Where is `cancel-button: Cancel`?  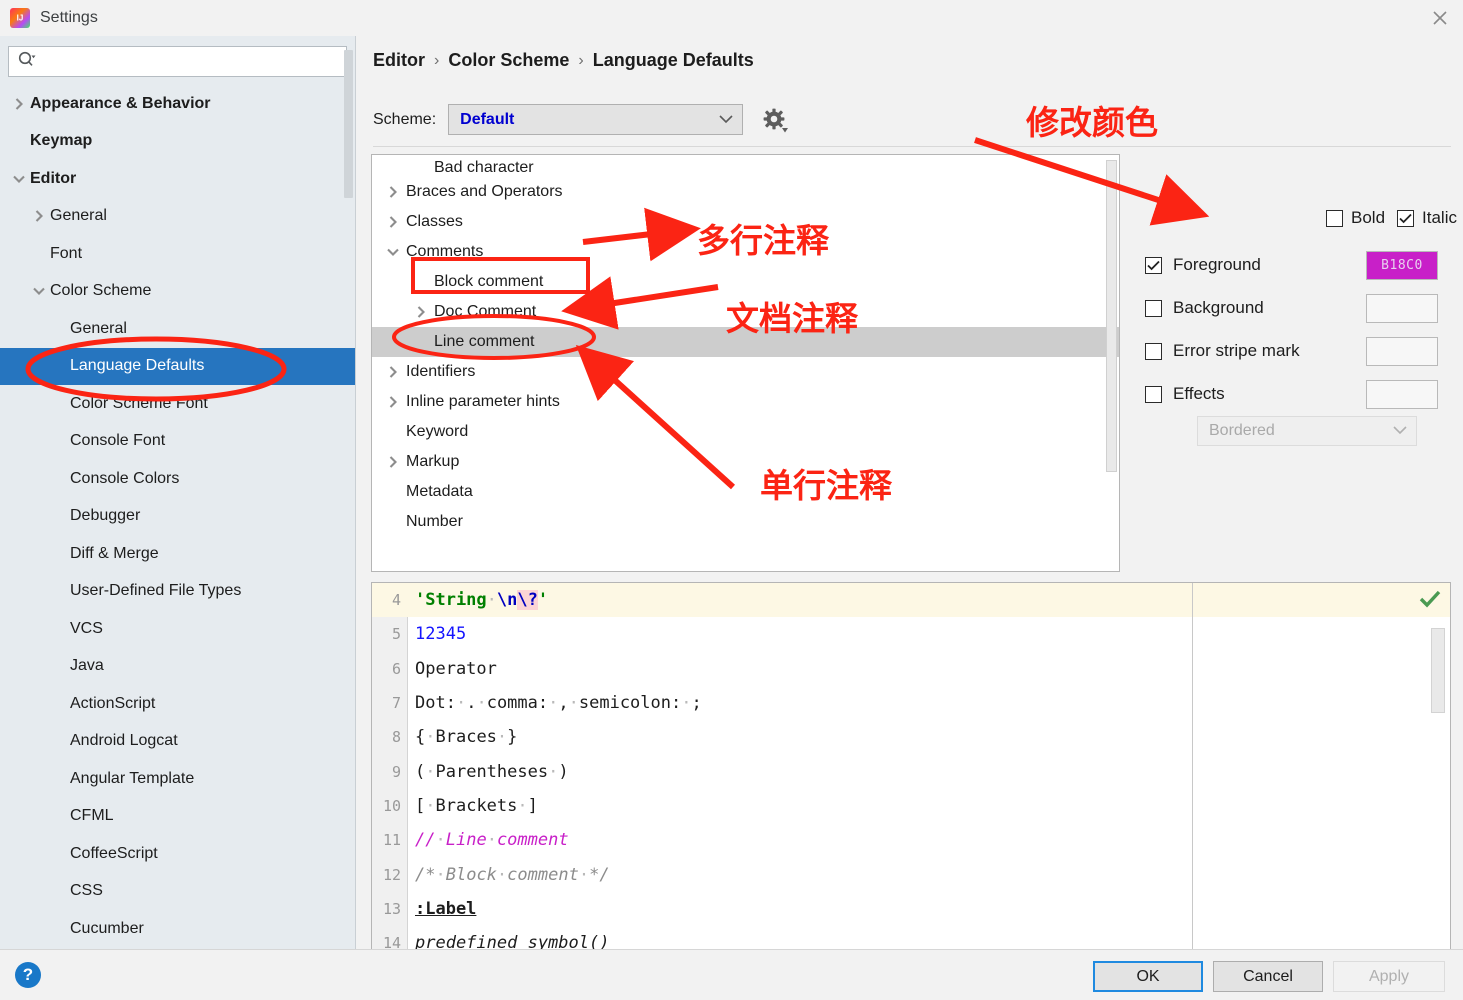 cancel-button: Cancel is located at coordinates (1268, 976).